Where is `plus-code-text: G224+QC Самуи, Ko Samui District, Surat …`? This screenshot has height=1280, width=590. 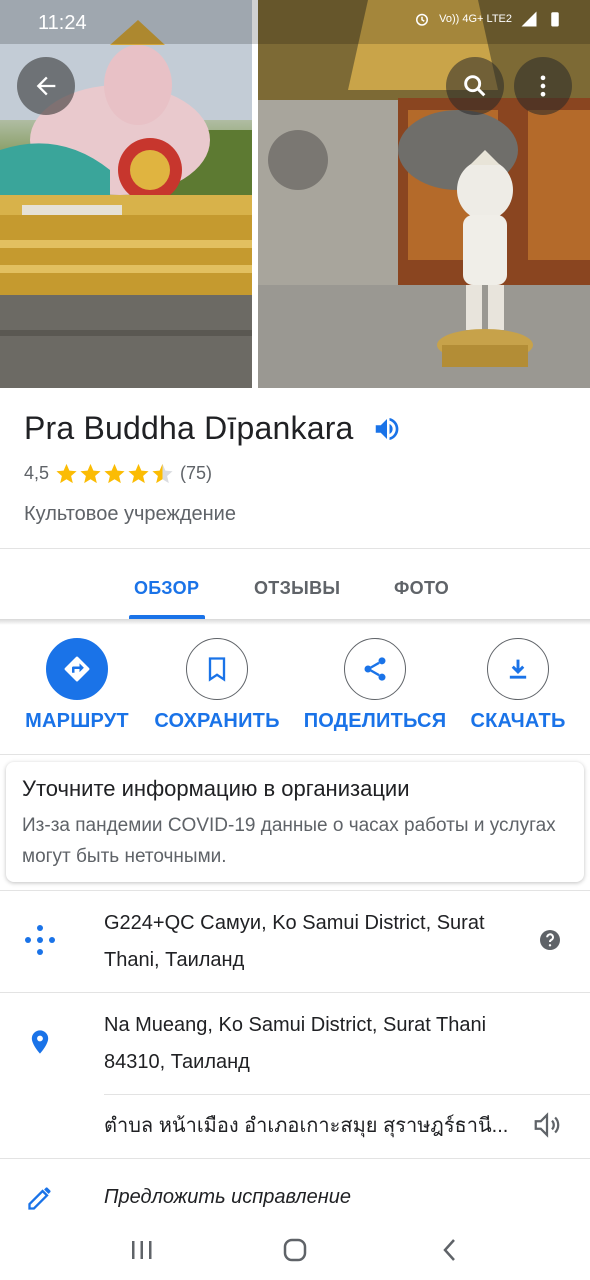
plus-code-text: G224+QC Самуи, Ko Samui District, Surat … is located at coordinates (294, 941).